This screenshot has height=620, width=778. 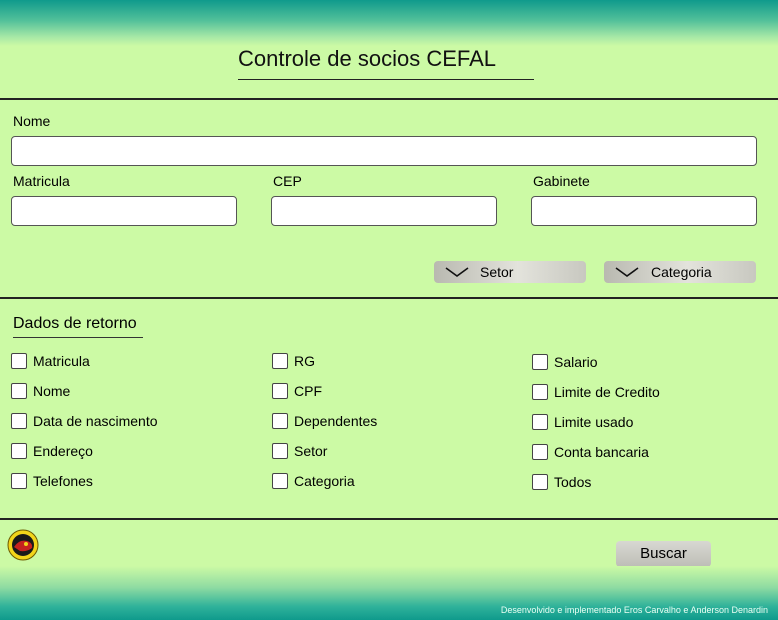 What do you see at coordinates (540, 452) in the screenshot?
I see `checkbox-conta-bancaria` at bounding box center [540, 452].